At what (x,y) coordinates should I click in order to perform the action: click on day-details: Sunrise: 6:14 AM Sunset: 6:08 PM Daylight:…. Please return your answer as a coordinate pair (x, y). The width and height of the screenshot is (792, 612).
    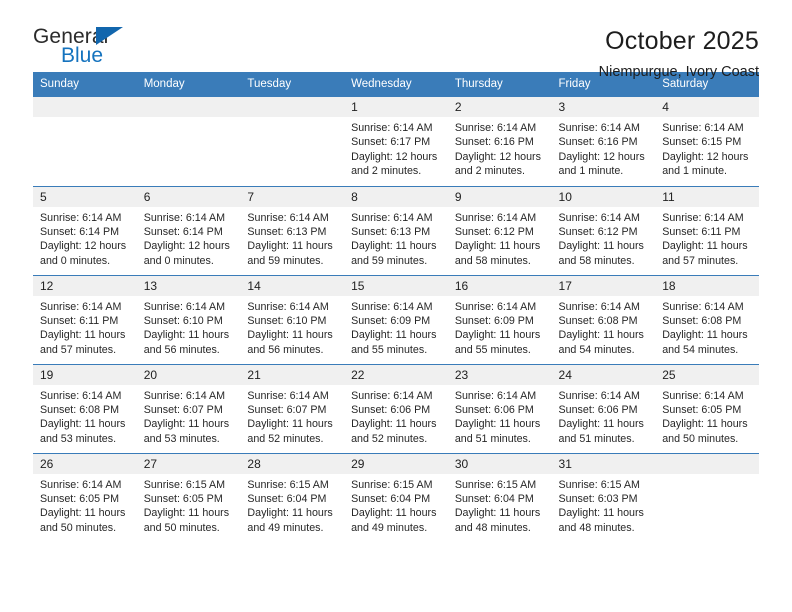
    Looking at the image, I should click on (604, 327).